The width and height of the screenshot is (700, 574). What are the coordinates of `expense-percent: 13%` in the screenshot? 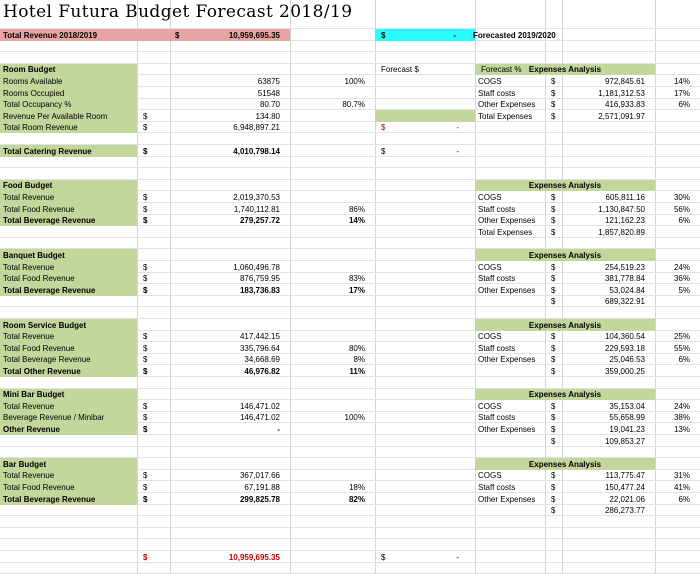 It's located at (674, 429).